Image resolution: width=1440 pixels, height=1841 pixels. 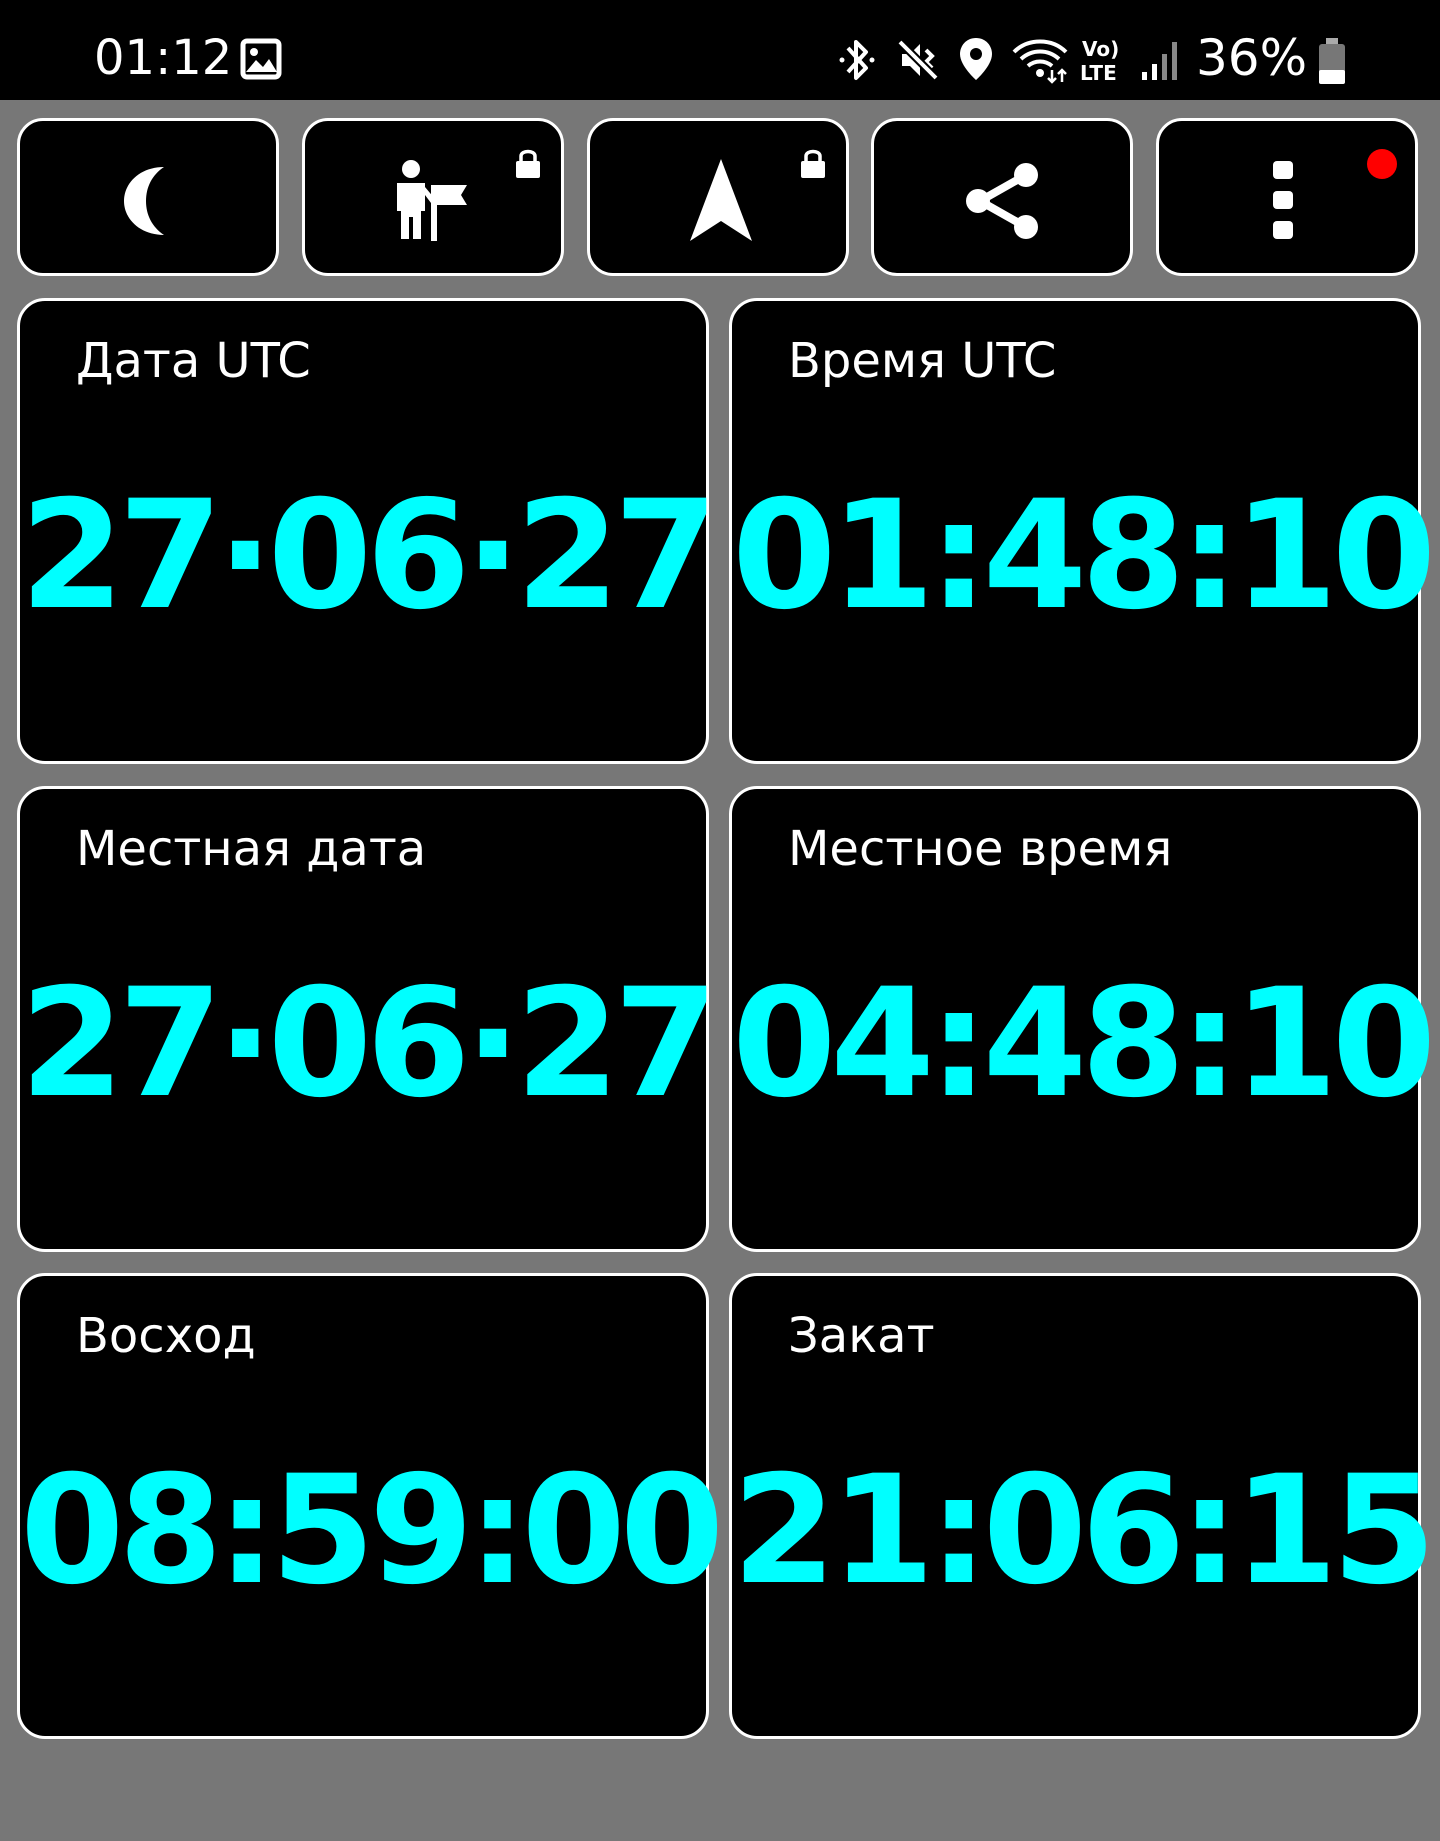 What do you see at coordinates (1252, 58) in the screenshot?
I see `battery-percent: 36%` at bounding box center [1252, 58].